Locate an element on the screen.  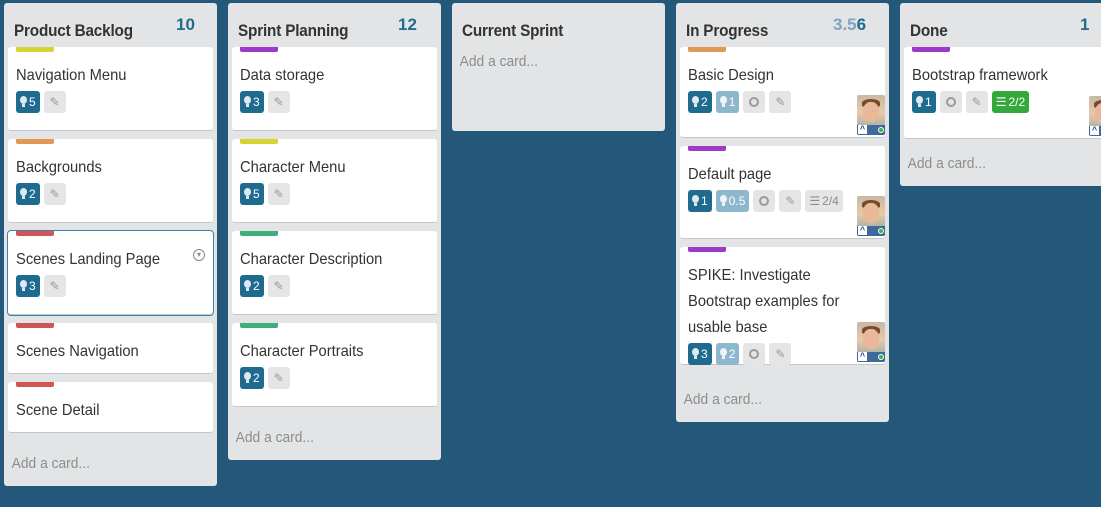
list-title: Current Sprint is located at coordinates (512, 31).